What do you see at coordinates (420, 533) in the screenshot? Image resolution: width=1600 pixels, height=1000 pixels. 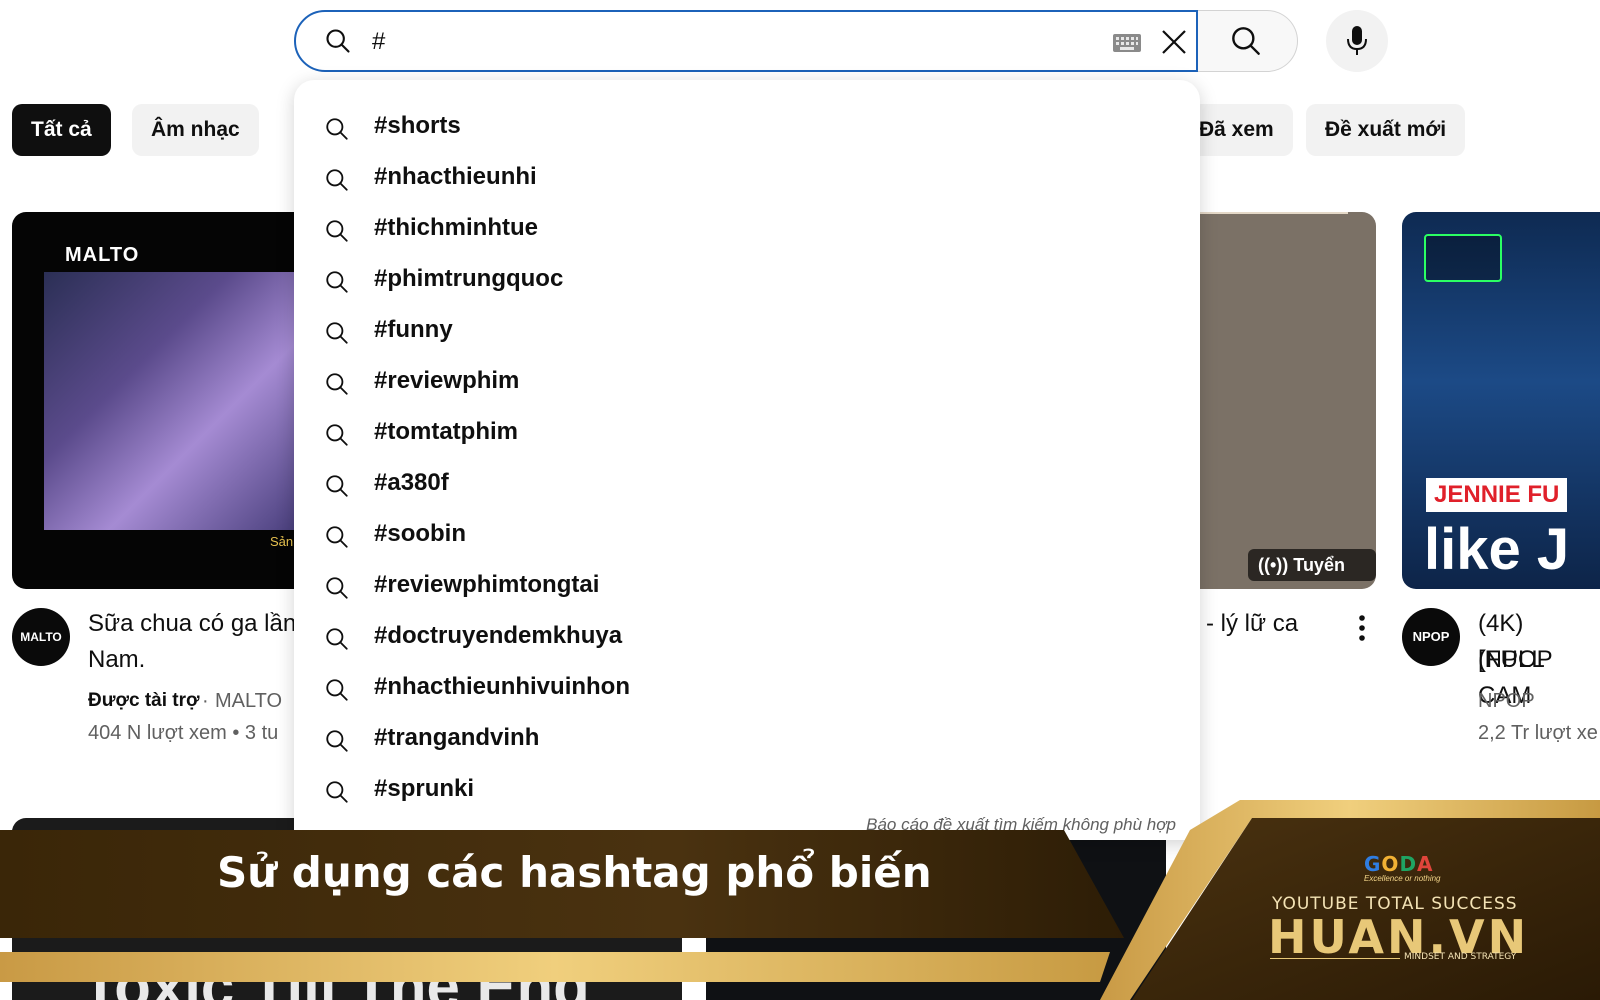 I see `suggestion-label: #soobin` at bounding box center [420, 533].